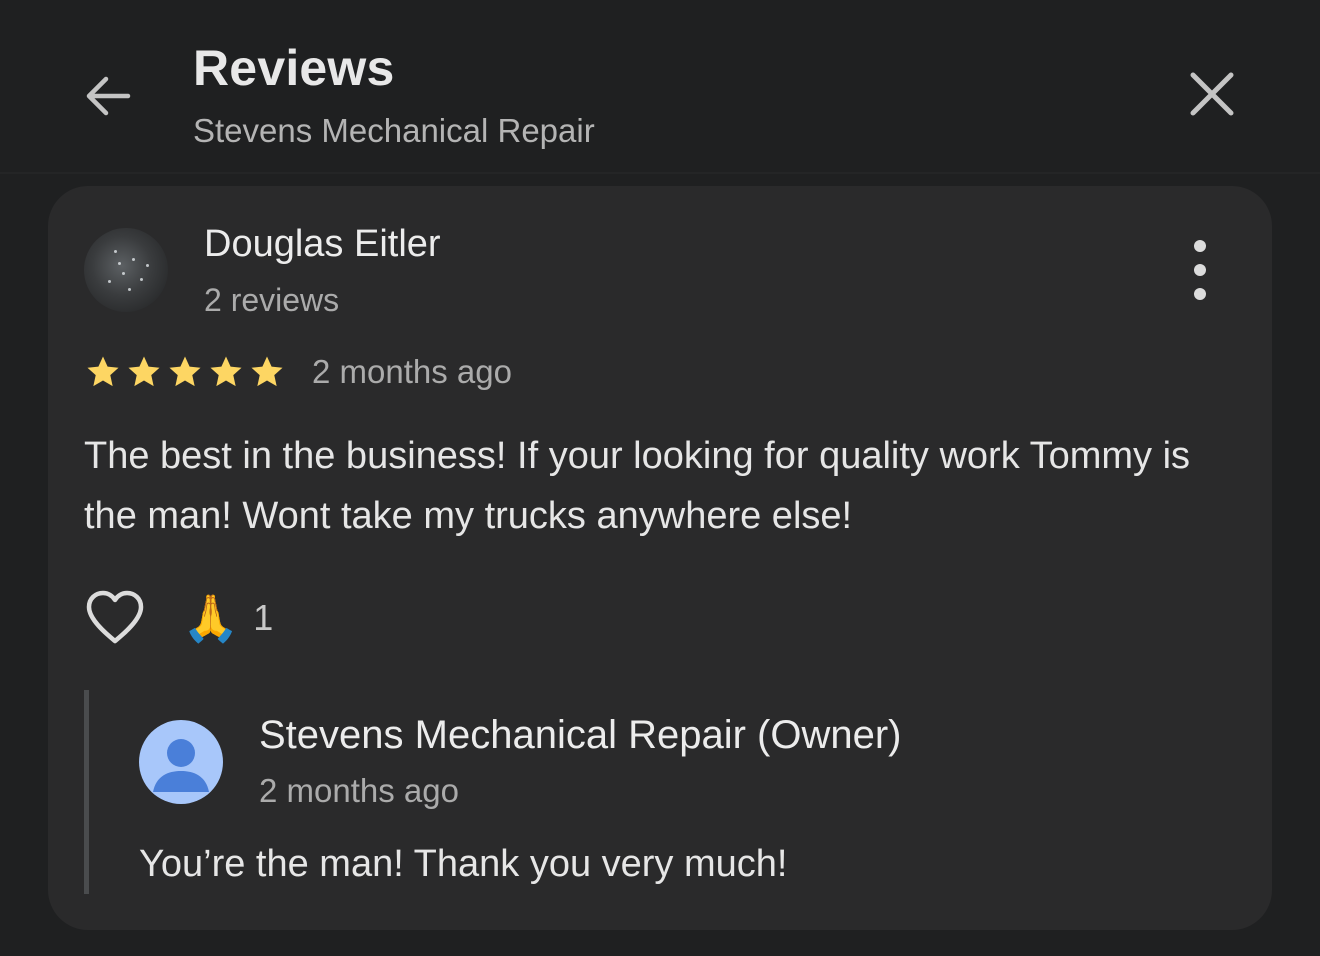  I want to click on owner-name: Stevens Mechanical Repair (Owner), so click(580, 735).